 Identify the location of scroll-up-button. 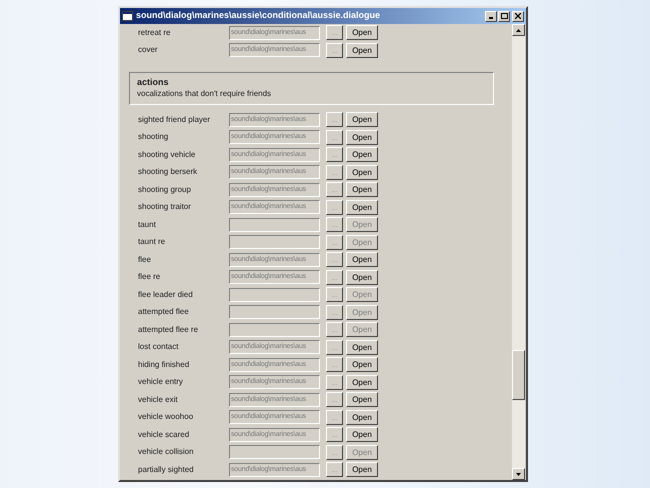
(518, 30).